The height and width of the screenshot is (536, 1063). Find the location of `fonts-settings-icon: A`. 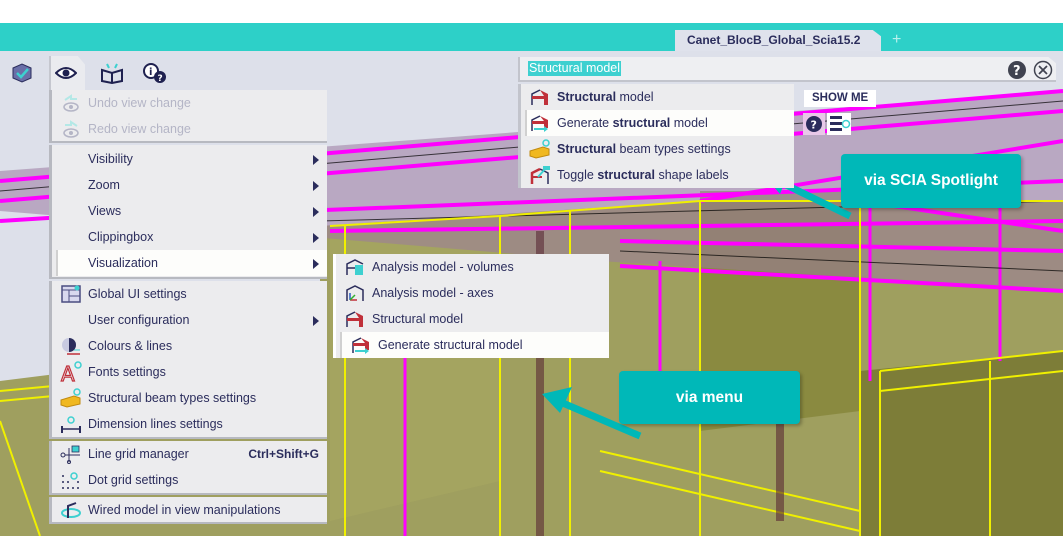

fonts-settings-icon: A is located at coordinates (71, 372).